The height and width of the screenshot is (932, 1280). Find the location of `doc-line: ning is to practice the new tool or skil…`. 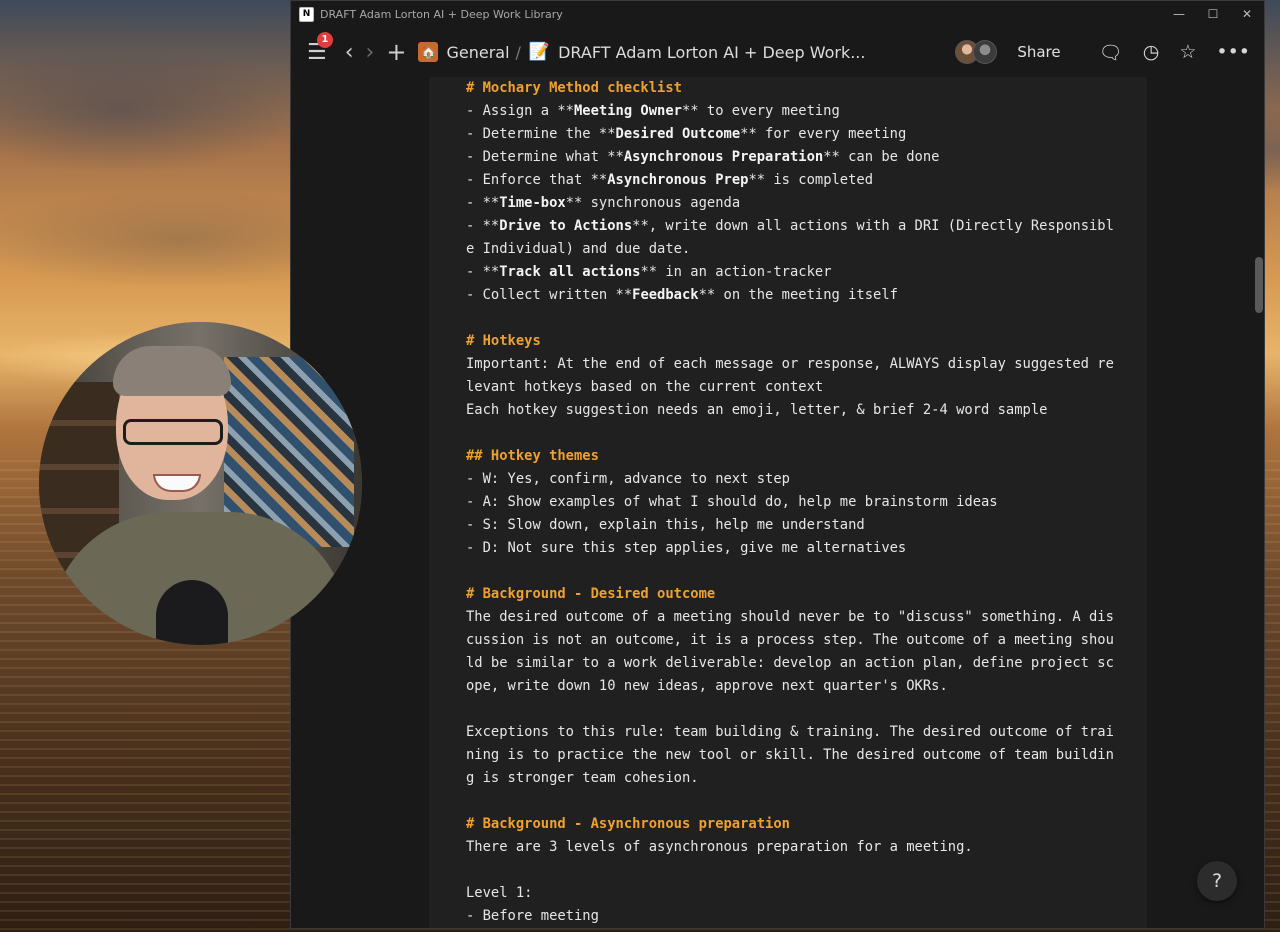

doc-line: ning is to practice the new tool or skil… is located at coordinates (806, 755).